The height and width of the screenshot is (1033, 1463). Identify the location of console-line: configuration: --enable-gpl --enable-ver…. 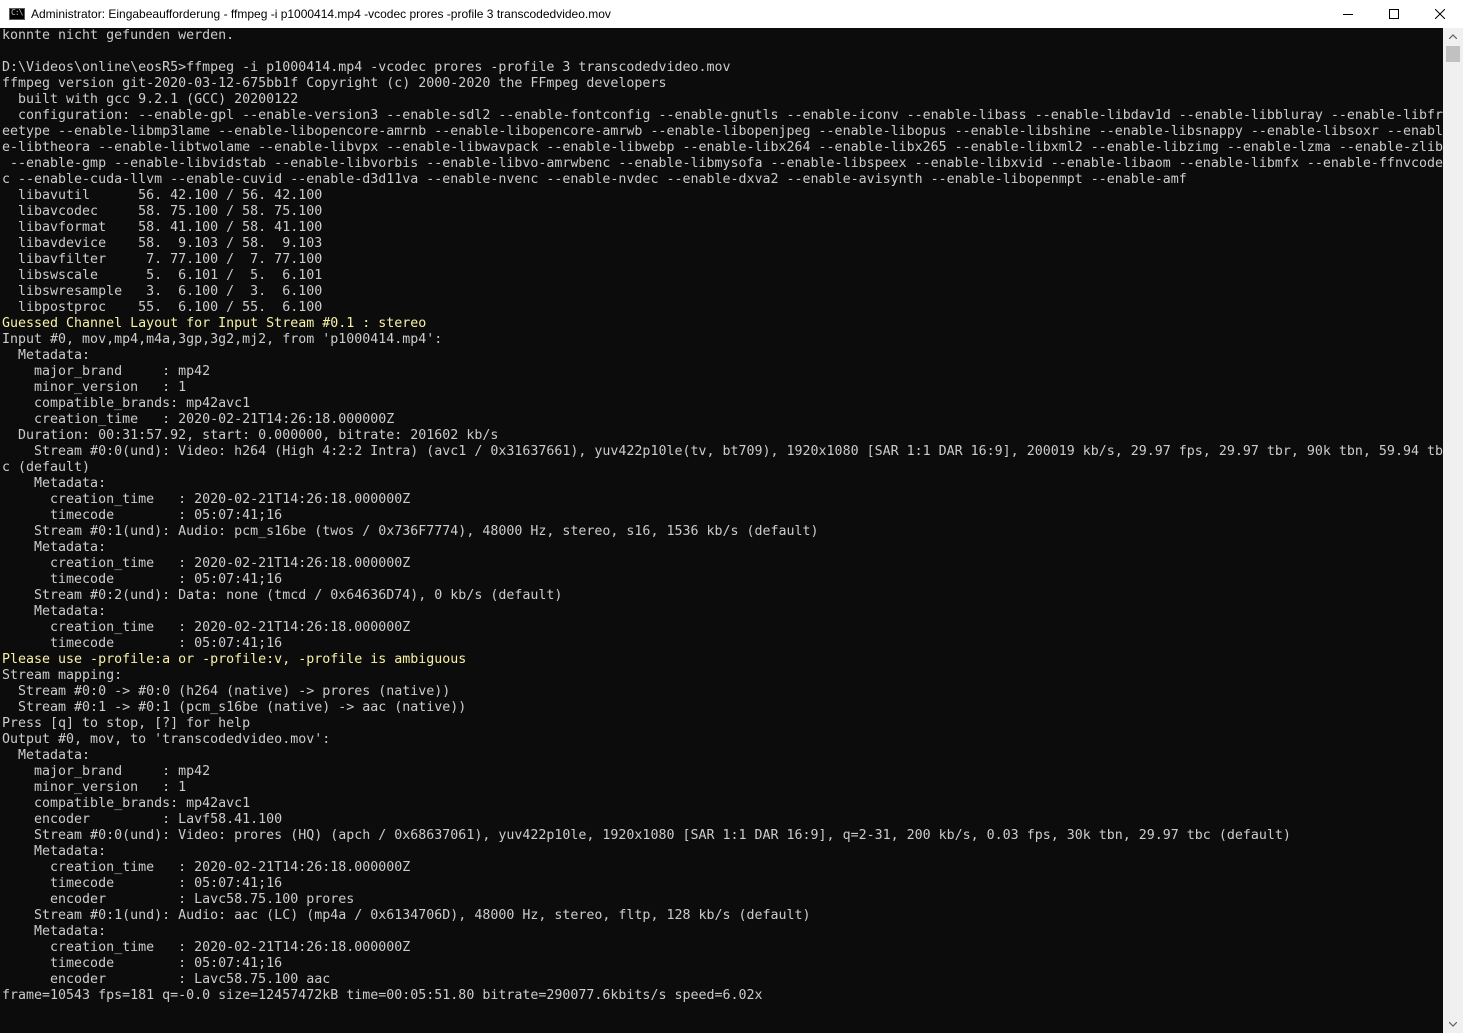
(722, 115).